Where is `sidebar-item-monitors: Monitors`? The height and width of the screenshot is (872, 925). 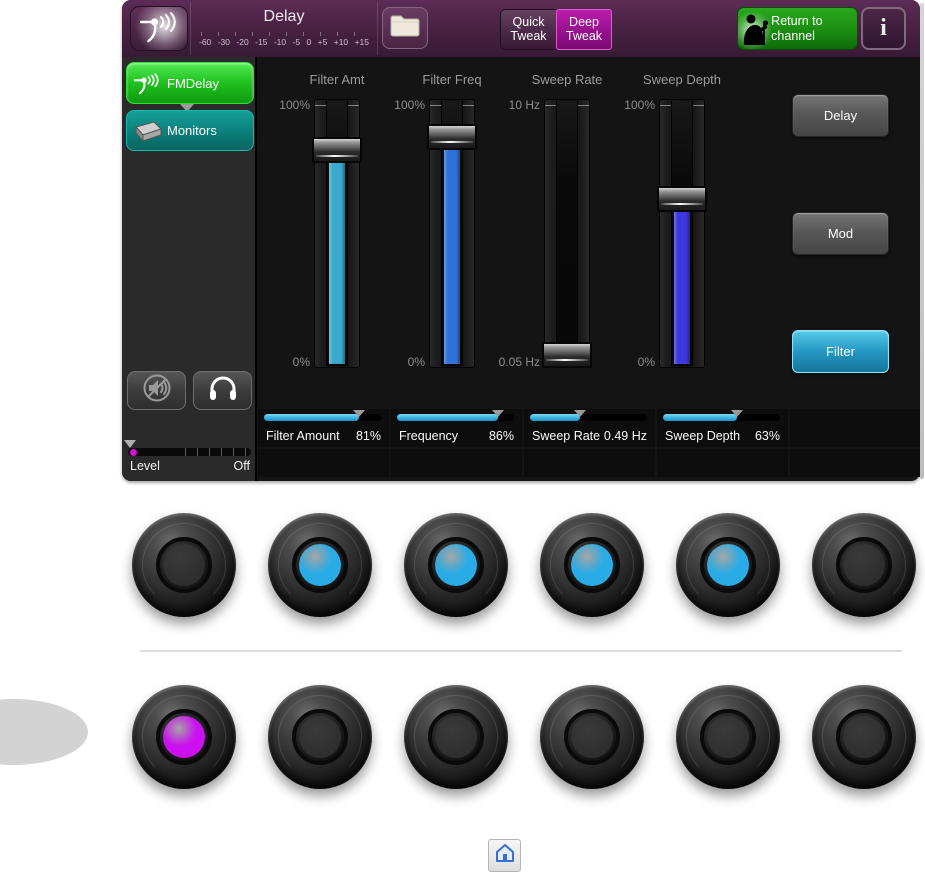
sidebar-item-monitors: Monitors is located at coordinates (190, 130).